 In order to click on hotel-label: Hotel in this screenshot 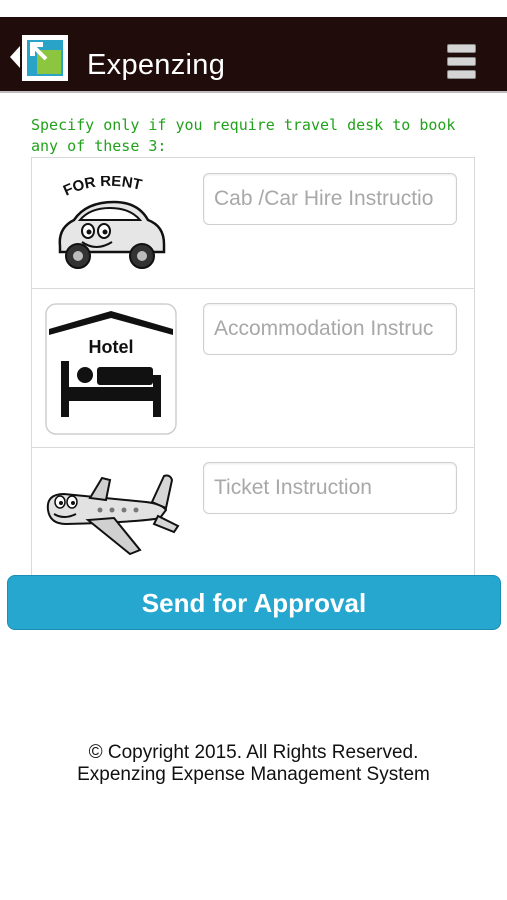, I will do `click(111, 347)`.